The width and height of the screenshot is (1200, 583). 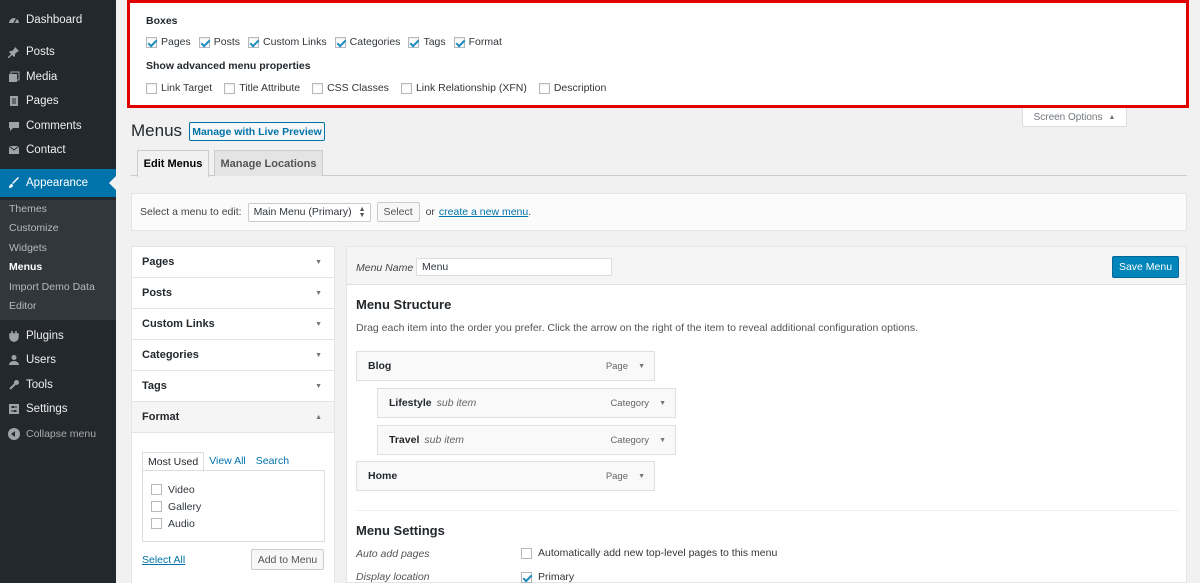 What do you see at coordinates (58, 287) in the screenshot?
I see `submenu-item-import-demo-data: Import Demo Data` at bounding box center [58, 287].